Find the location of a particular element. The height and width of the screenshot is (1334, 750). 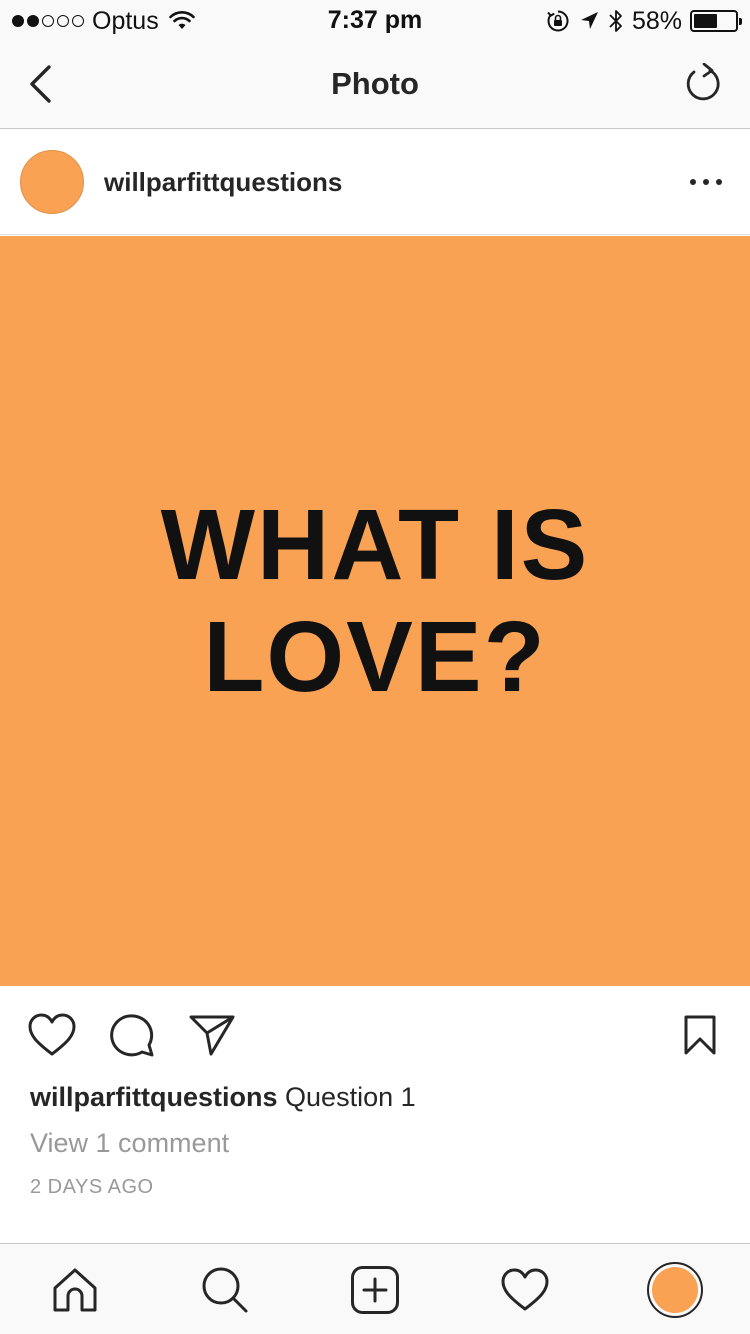

status-right: 58% is located at coordinates (644, 21).